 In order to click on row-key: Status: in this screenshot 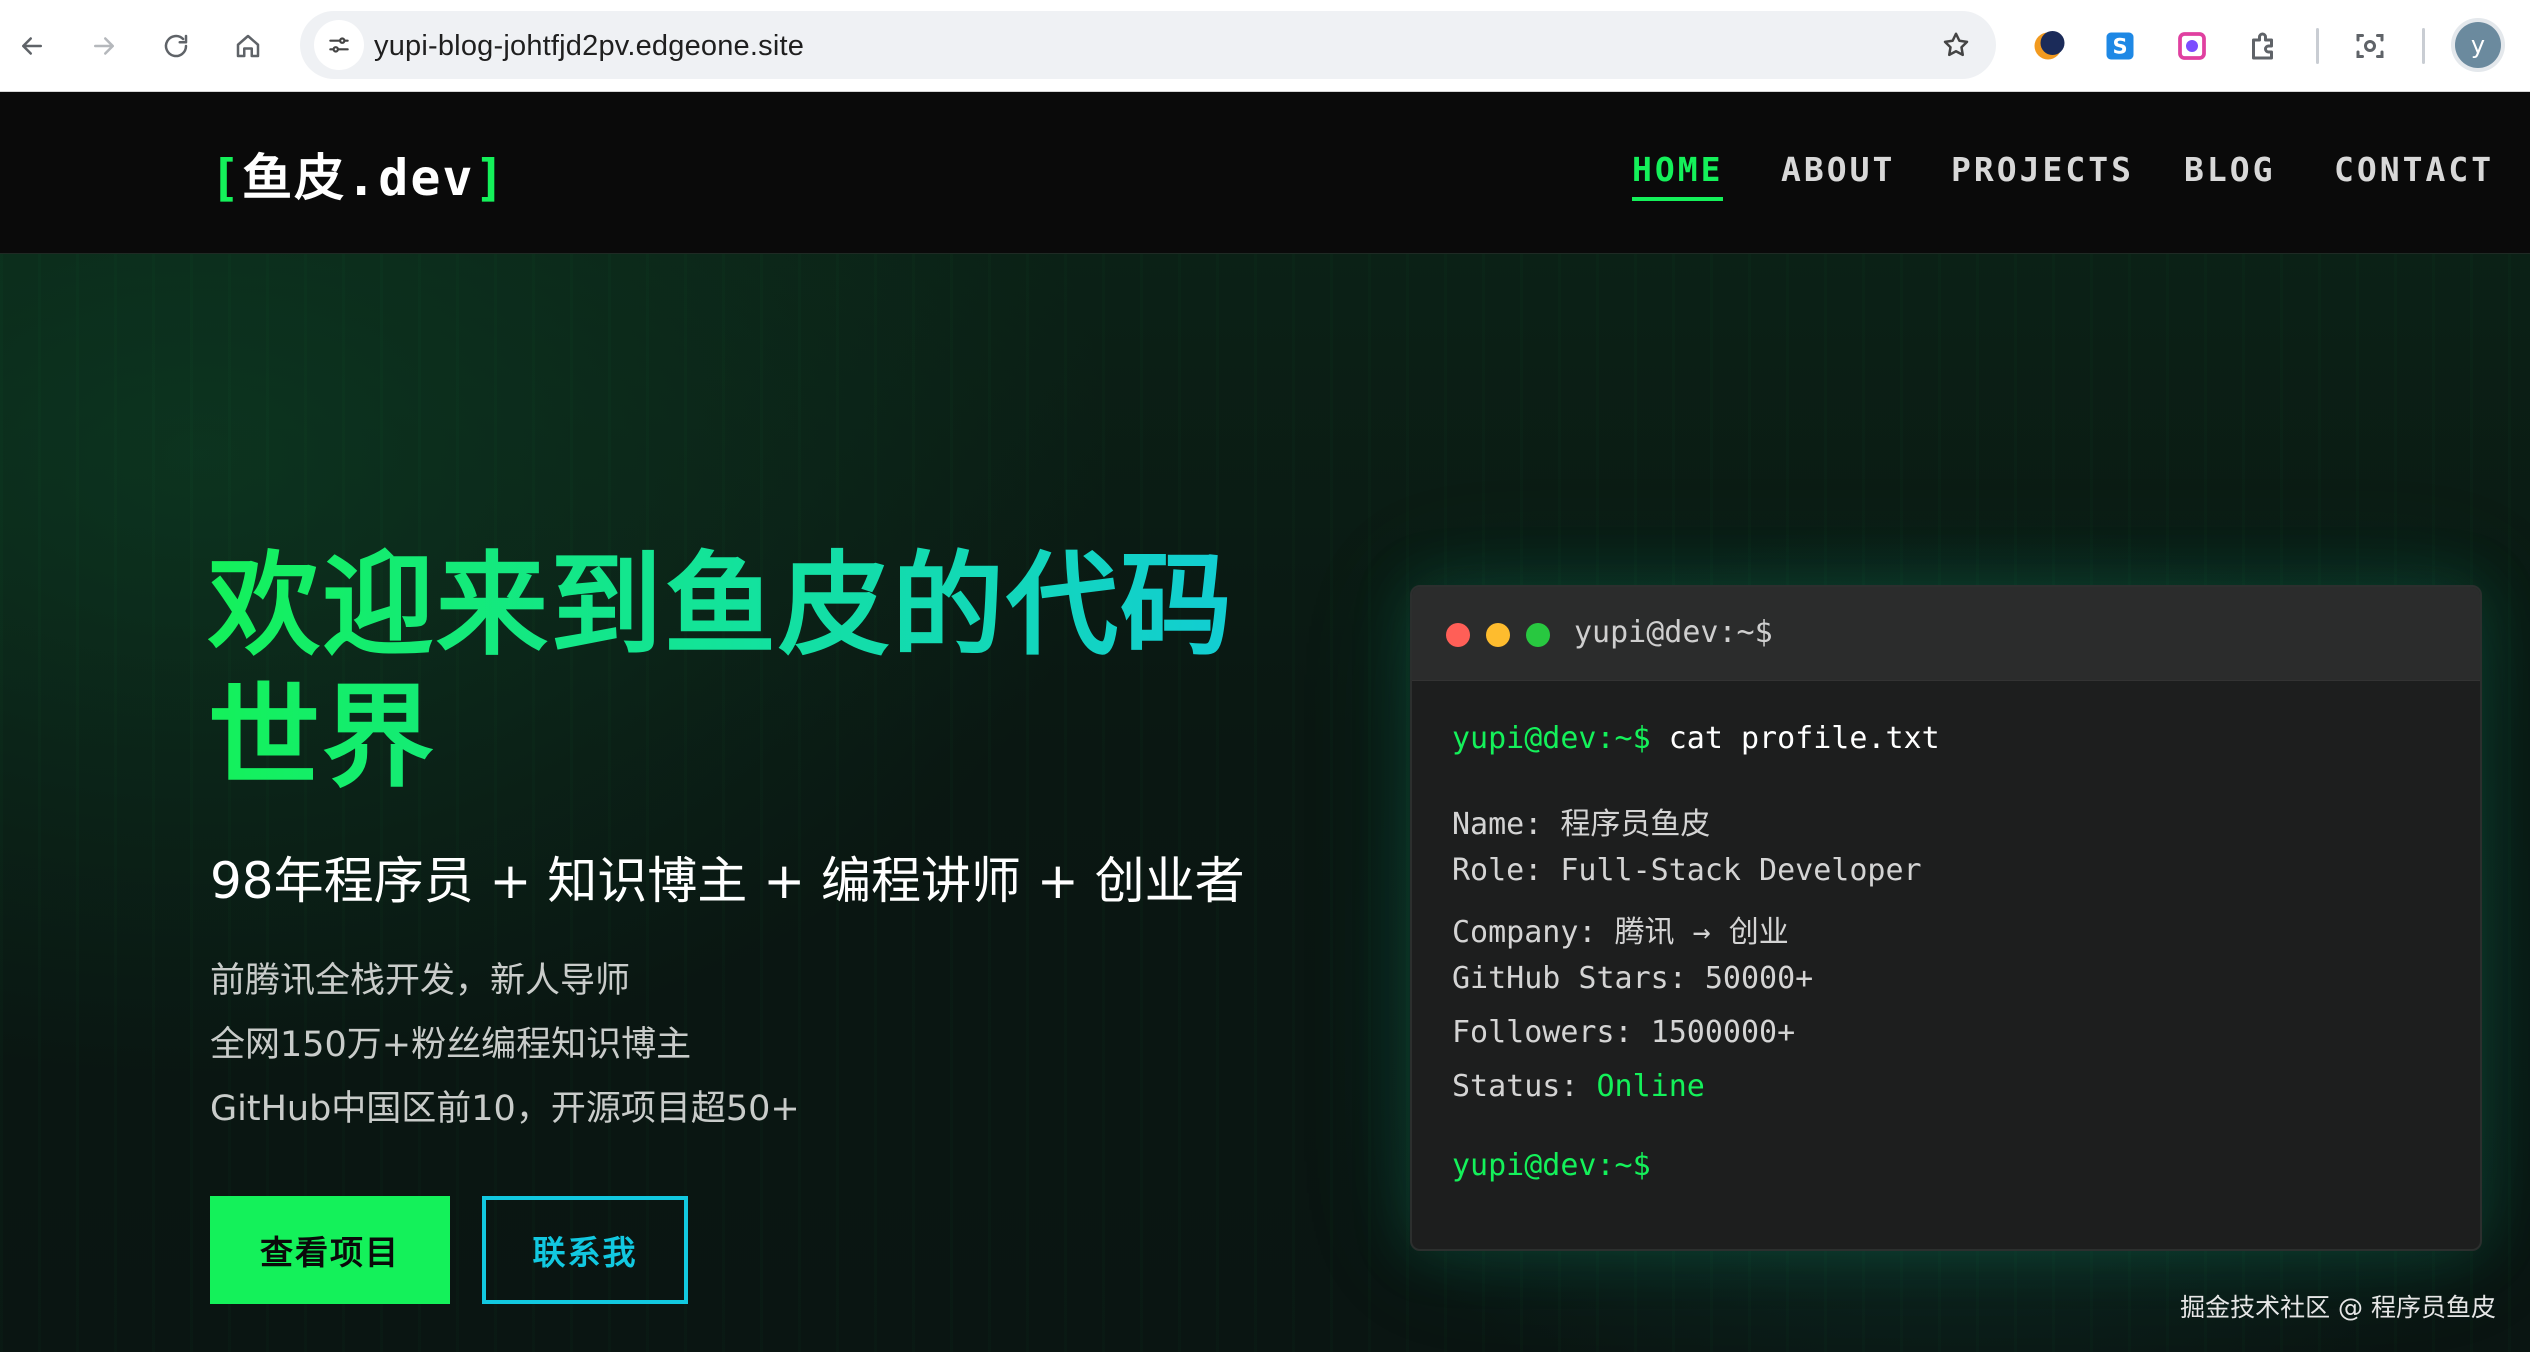, I will do `click(1515, 1086)`.